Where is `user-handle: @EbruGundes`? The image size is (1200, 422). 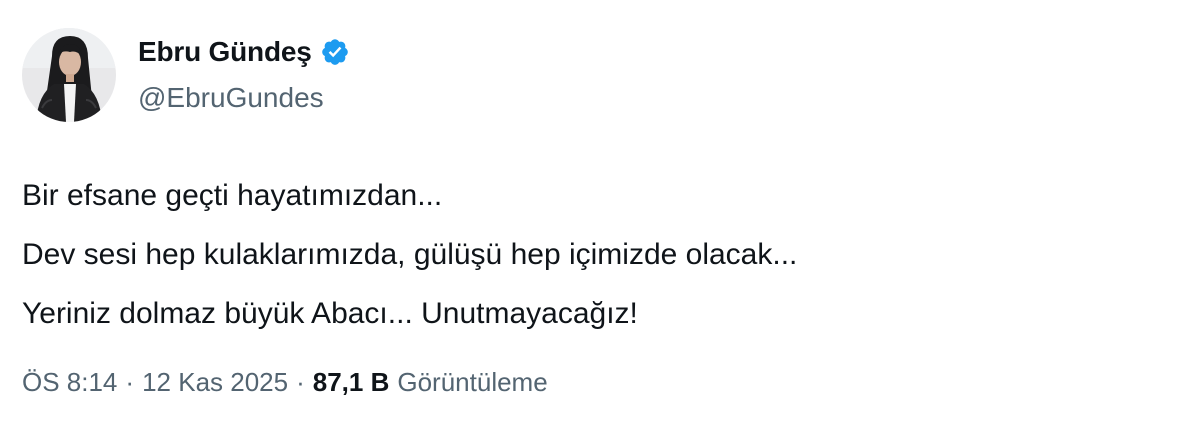 user-handle: @EbruGundes is located at coordinates (244, 98).